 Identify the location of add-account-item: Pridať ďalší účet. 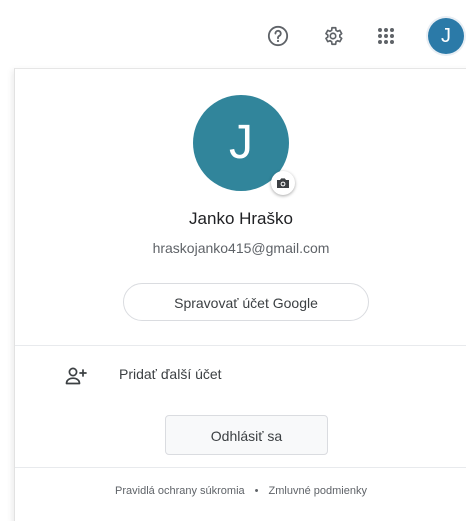
(240, 376).